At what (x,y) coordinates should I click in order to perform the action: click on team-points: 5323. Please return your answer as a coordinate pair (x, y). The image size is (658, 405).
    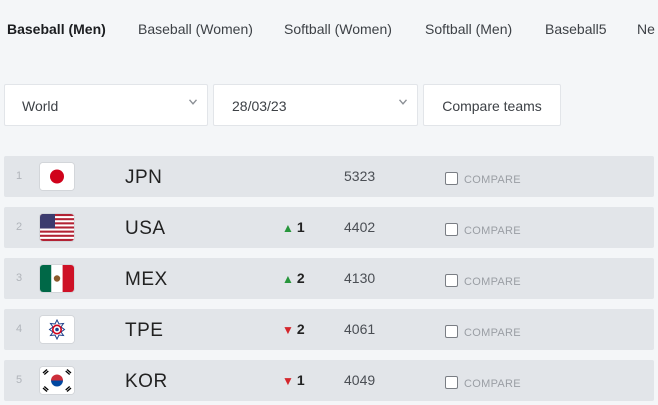
    Looking at the image, I should click on (360, 176).